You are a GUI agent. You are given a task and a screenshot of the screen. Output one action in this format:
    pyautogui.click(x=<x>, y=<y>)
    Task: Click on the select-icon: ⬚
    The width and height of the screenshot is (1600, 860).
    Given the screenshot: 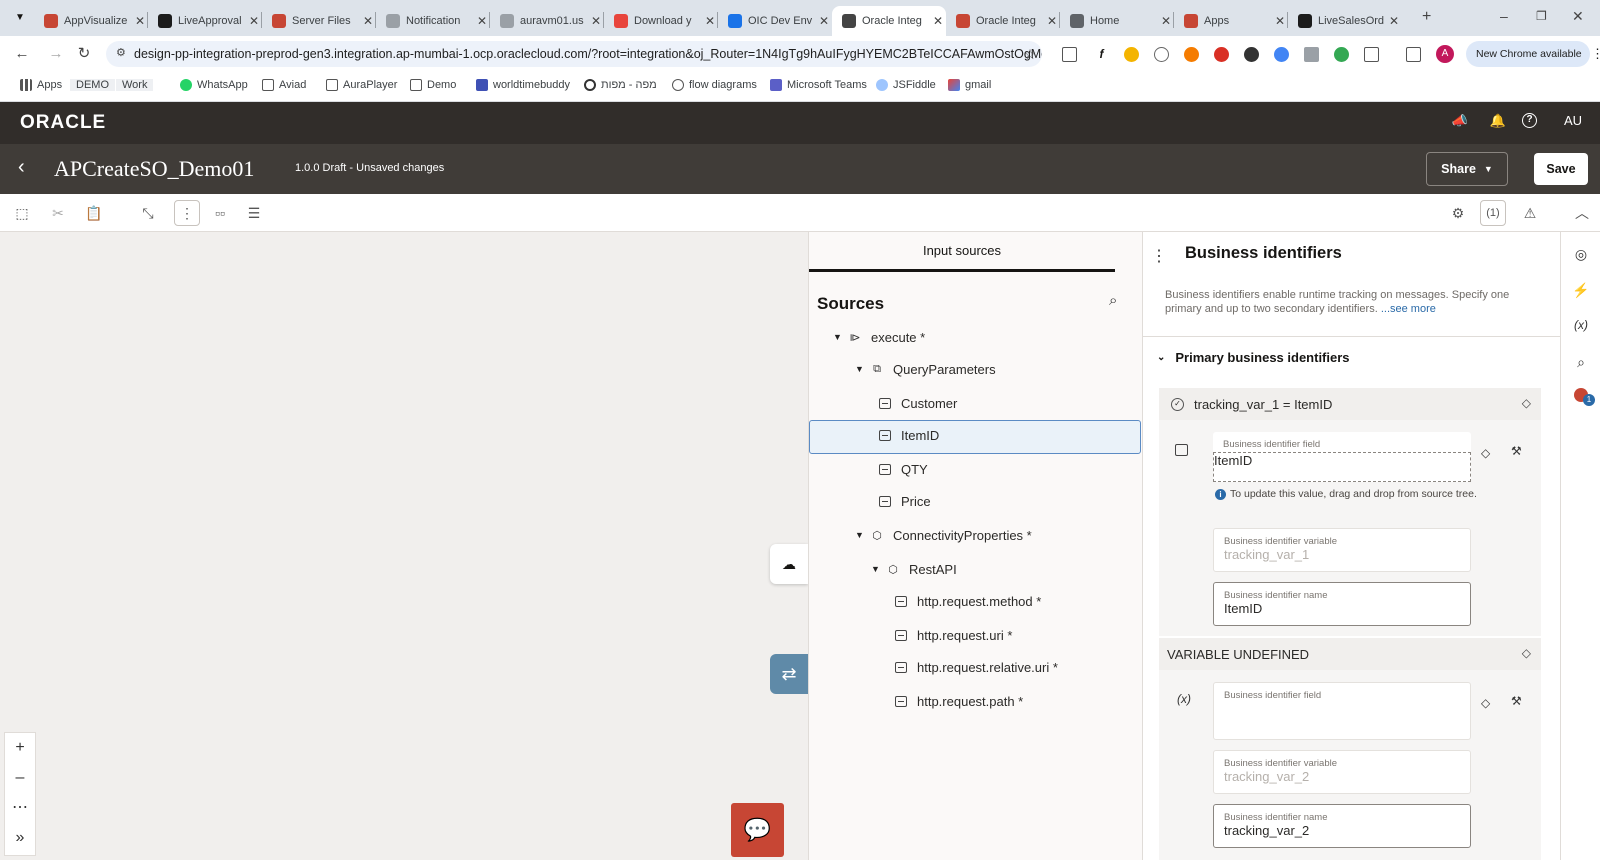 What is the action you would take?
    pyautogui.click(x=22, y=213)
    